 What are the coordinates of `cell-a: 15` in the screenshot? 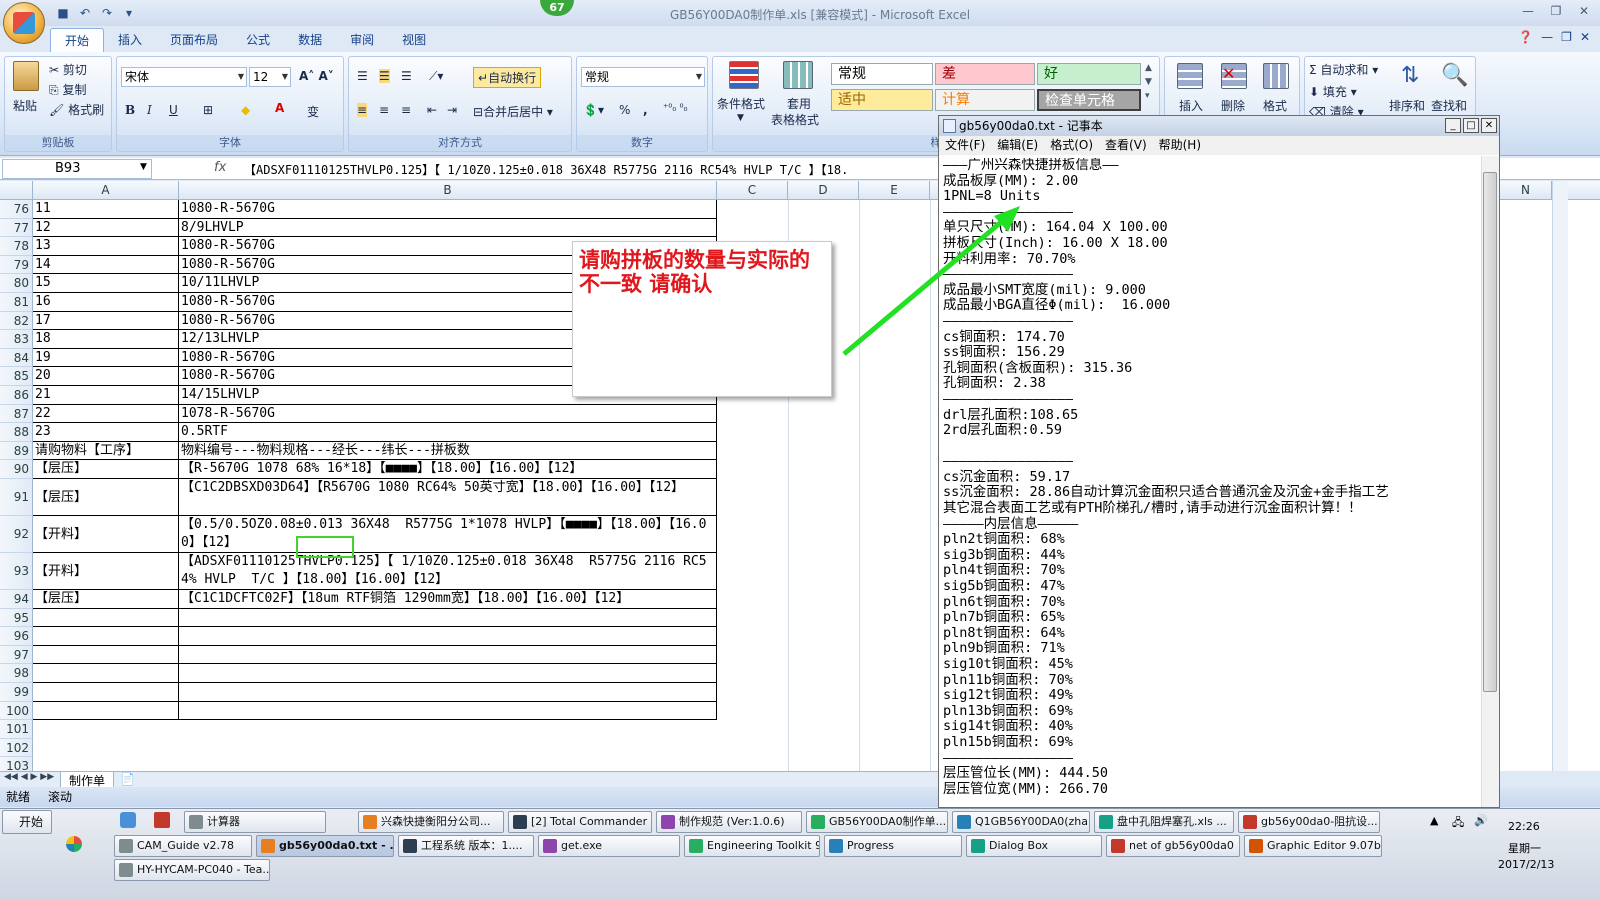 It's located at (106, 283).